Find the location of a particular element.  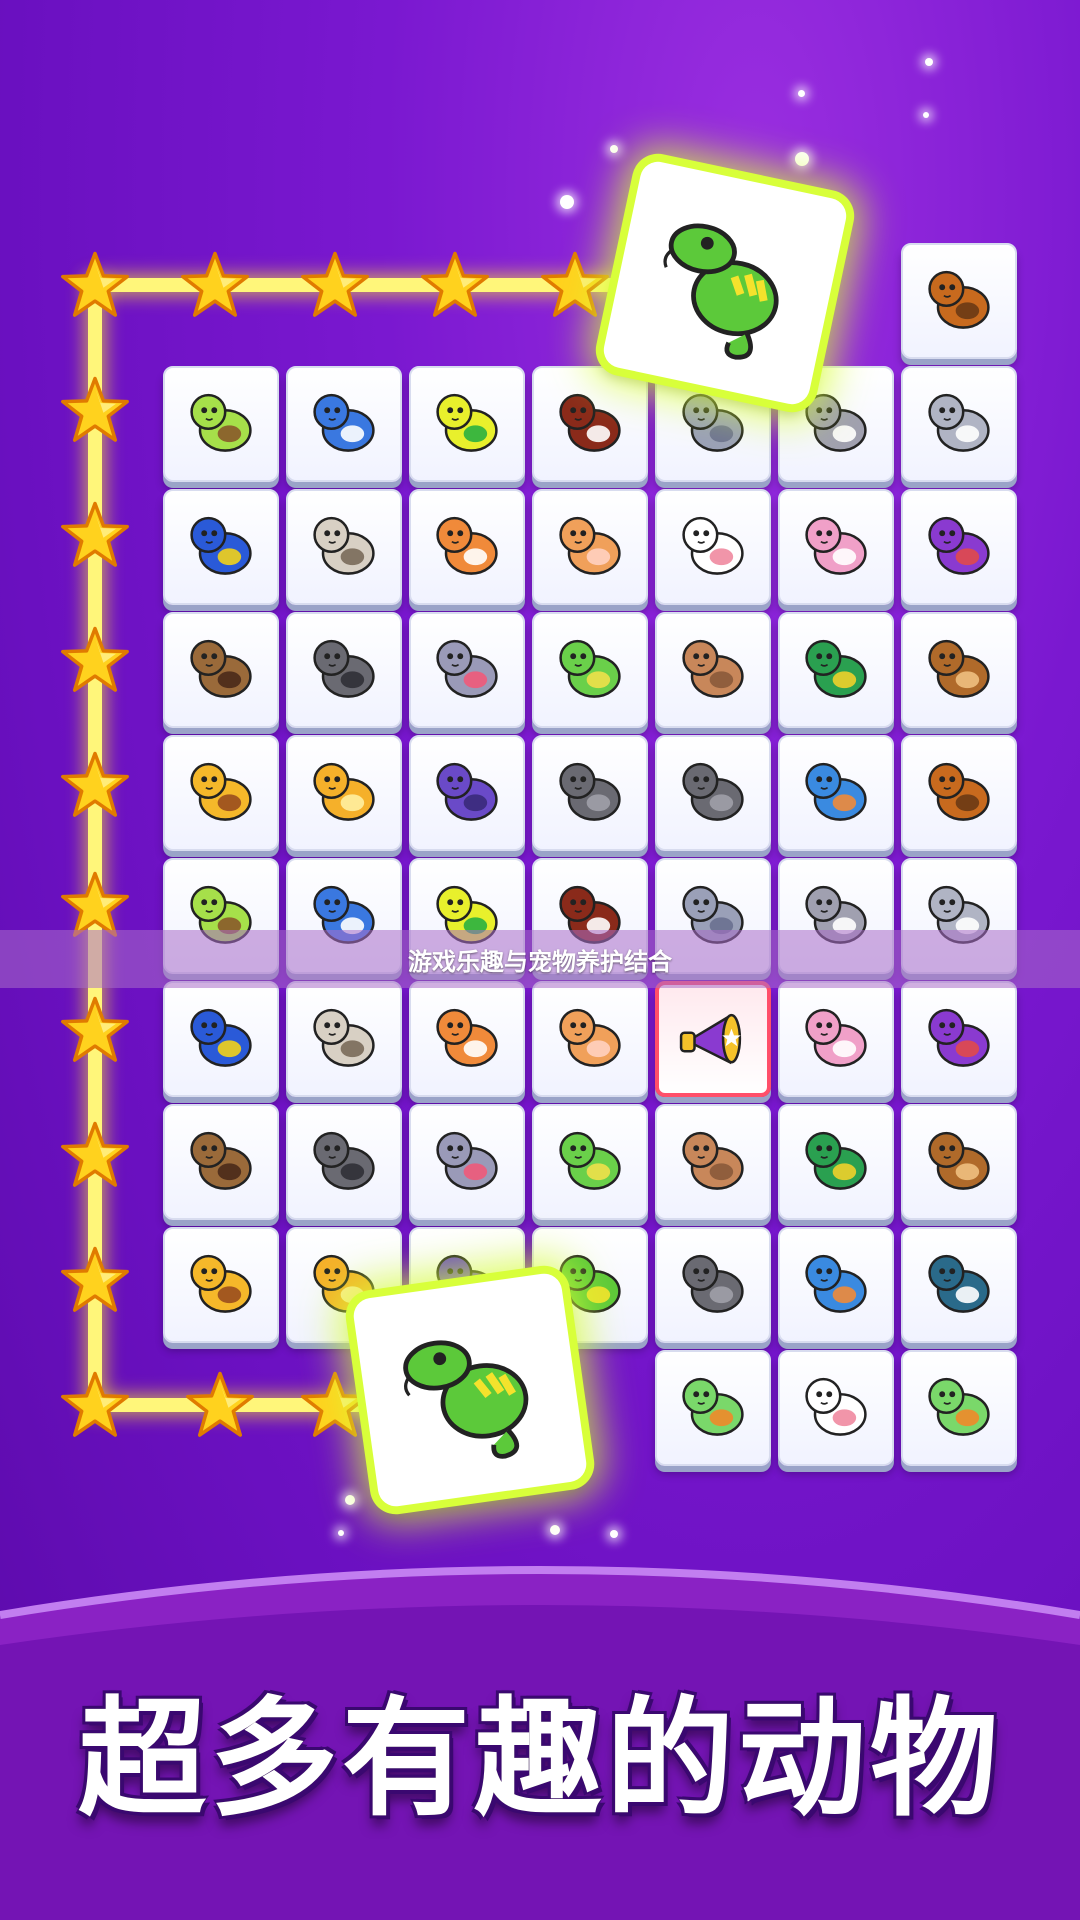

tortoise-icon is located at coordinates (221, 1285).